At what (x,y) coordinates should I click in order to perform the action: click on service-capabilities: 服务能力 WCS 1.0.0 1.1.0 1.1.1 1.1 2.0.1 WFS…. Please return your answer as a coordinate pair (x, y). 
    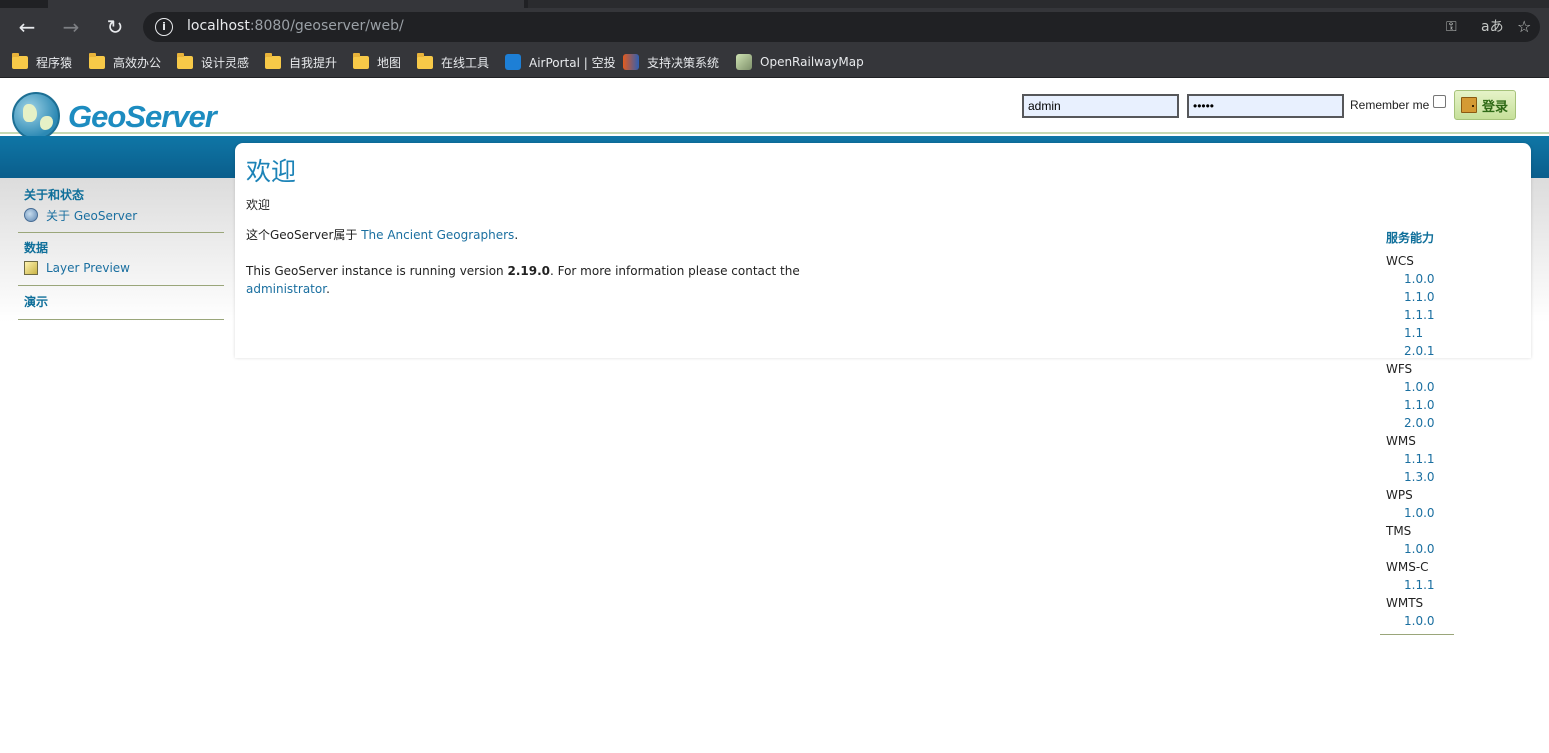
    Looking at the image, I should click on (1417, 431).